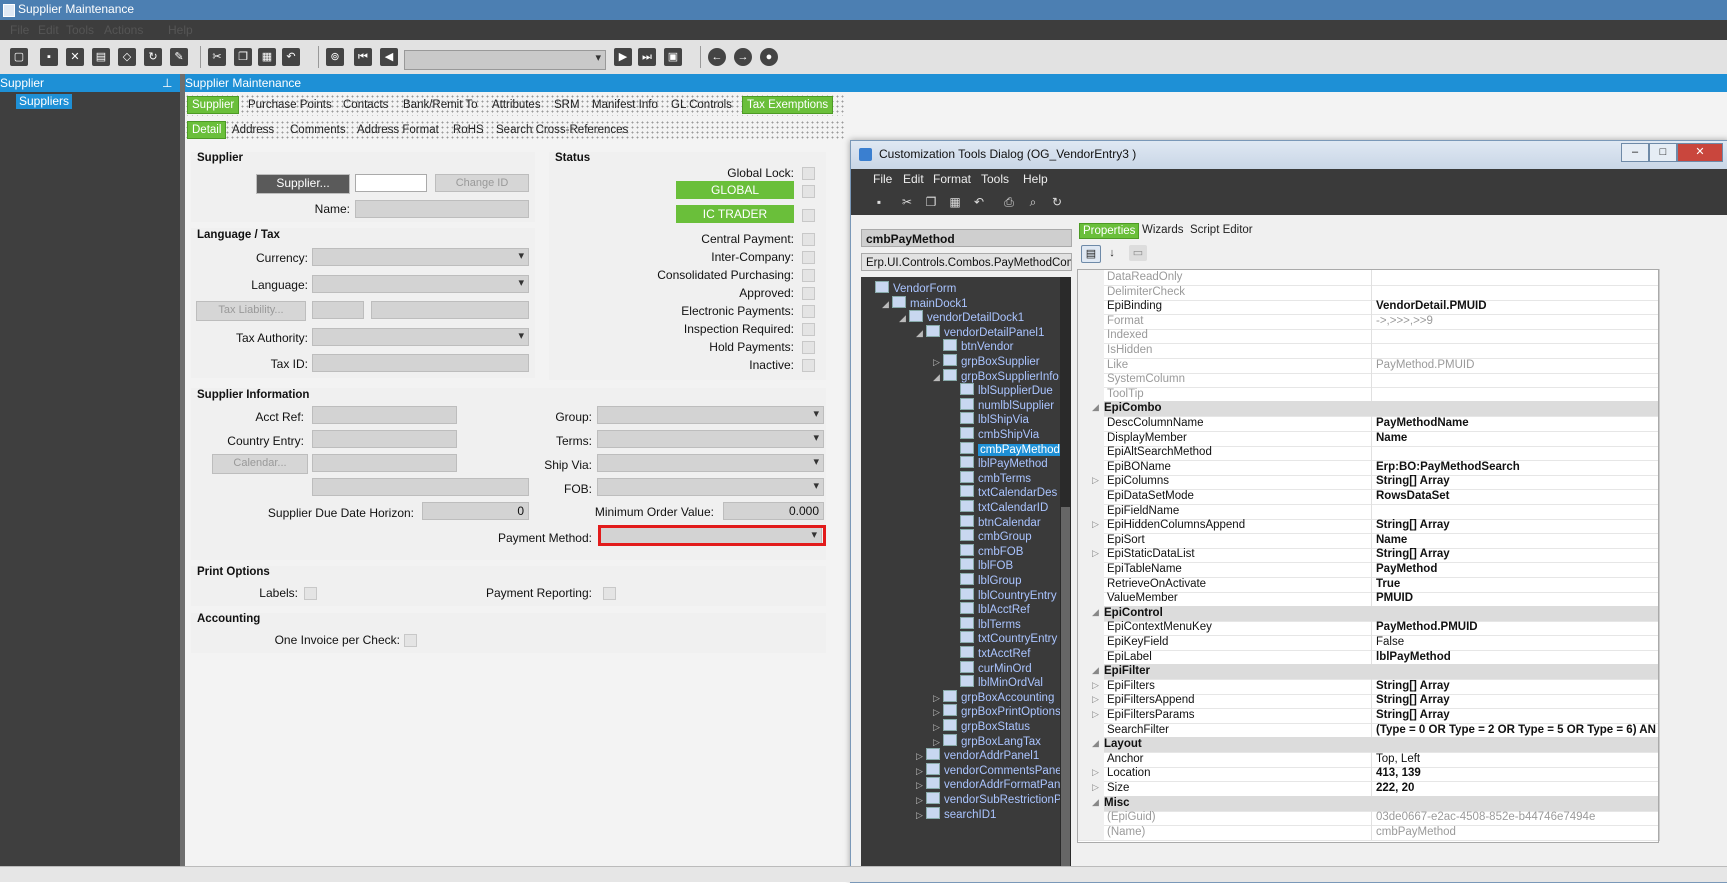 The image size is (1727, 883). Describe the element at coordinates (647, 57) in the screenshot. I see `last-record-icon: ⏭` at that location.